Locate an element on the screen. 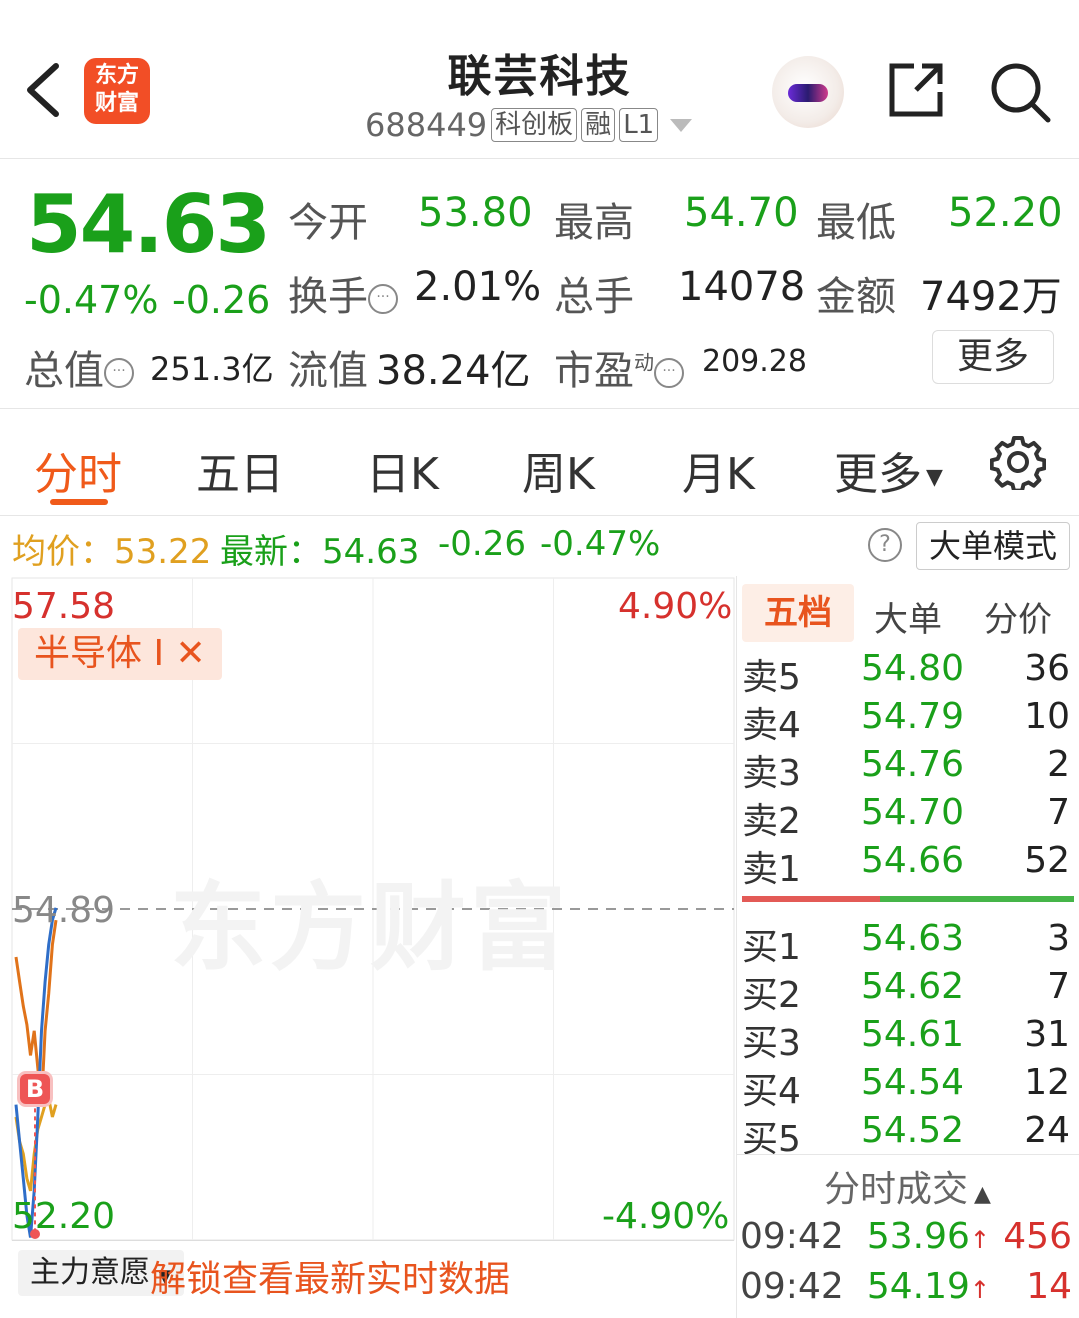 This screenshot has width=1079, height=1318. tab-underline is located at coordinates (79, 502).